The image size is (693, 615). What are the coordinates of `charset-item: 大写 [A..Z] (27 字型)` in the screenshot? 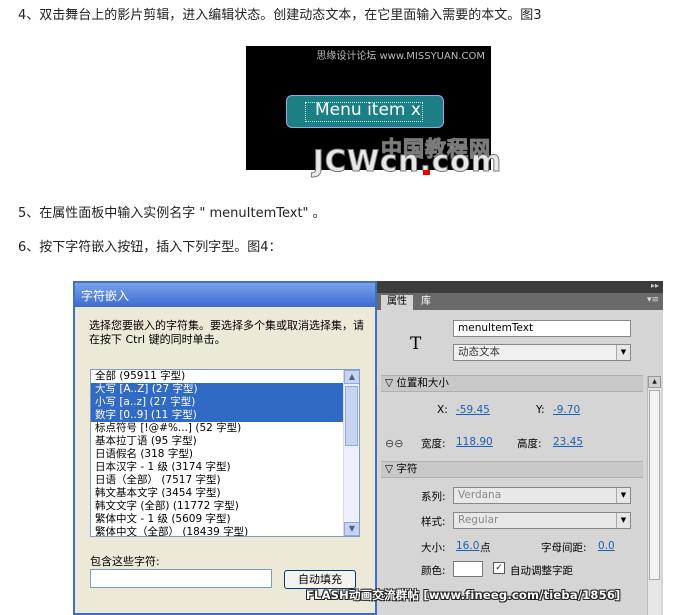 It's located at (218, 389).